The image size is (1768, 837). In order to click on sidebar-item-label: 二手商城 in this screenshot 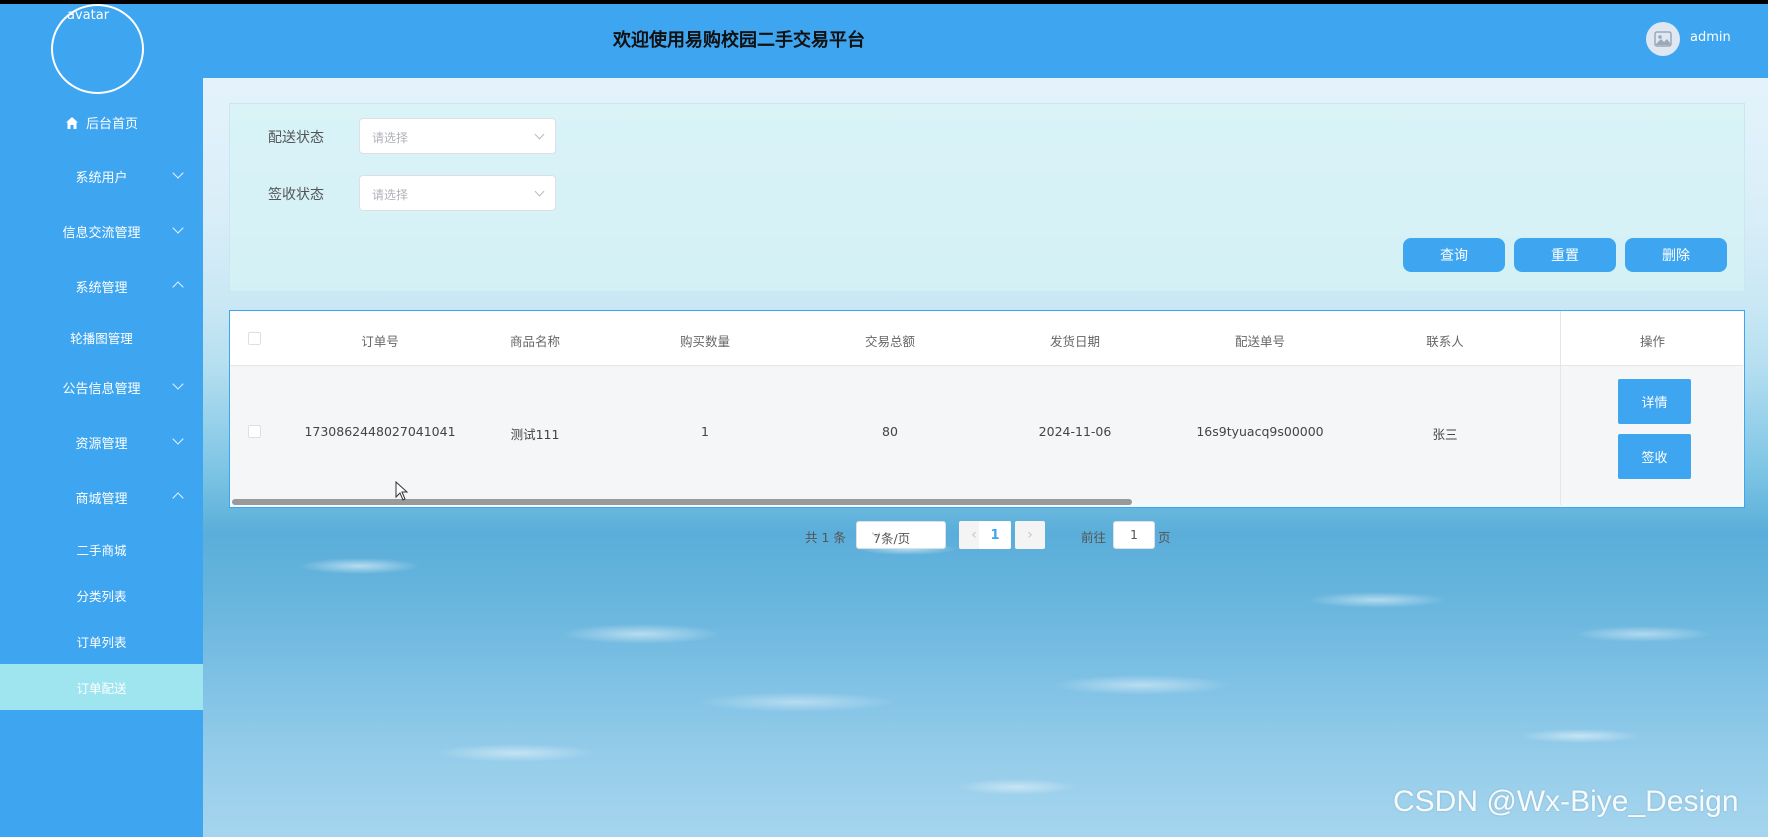, I will do `click(101, 550)`.